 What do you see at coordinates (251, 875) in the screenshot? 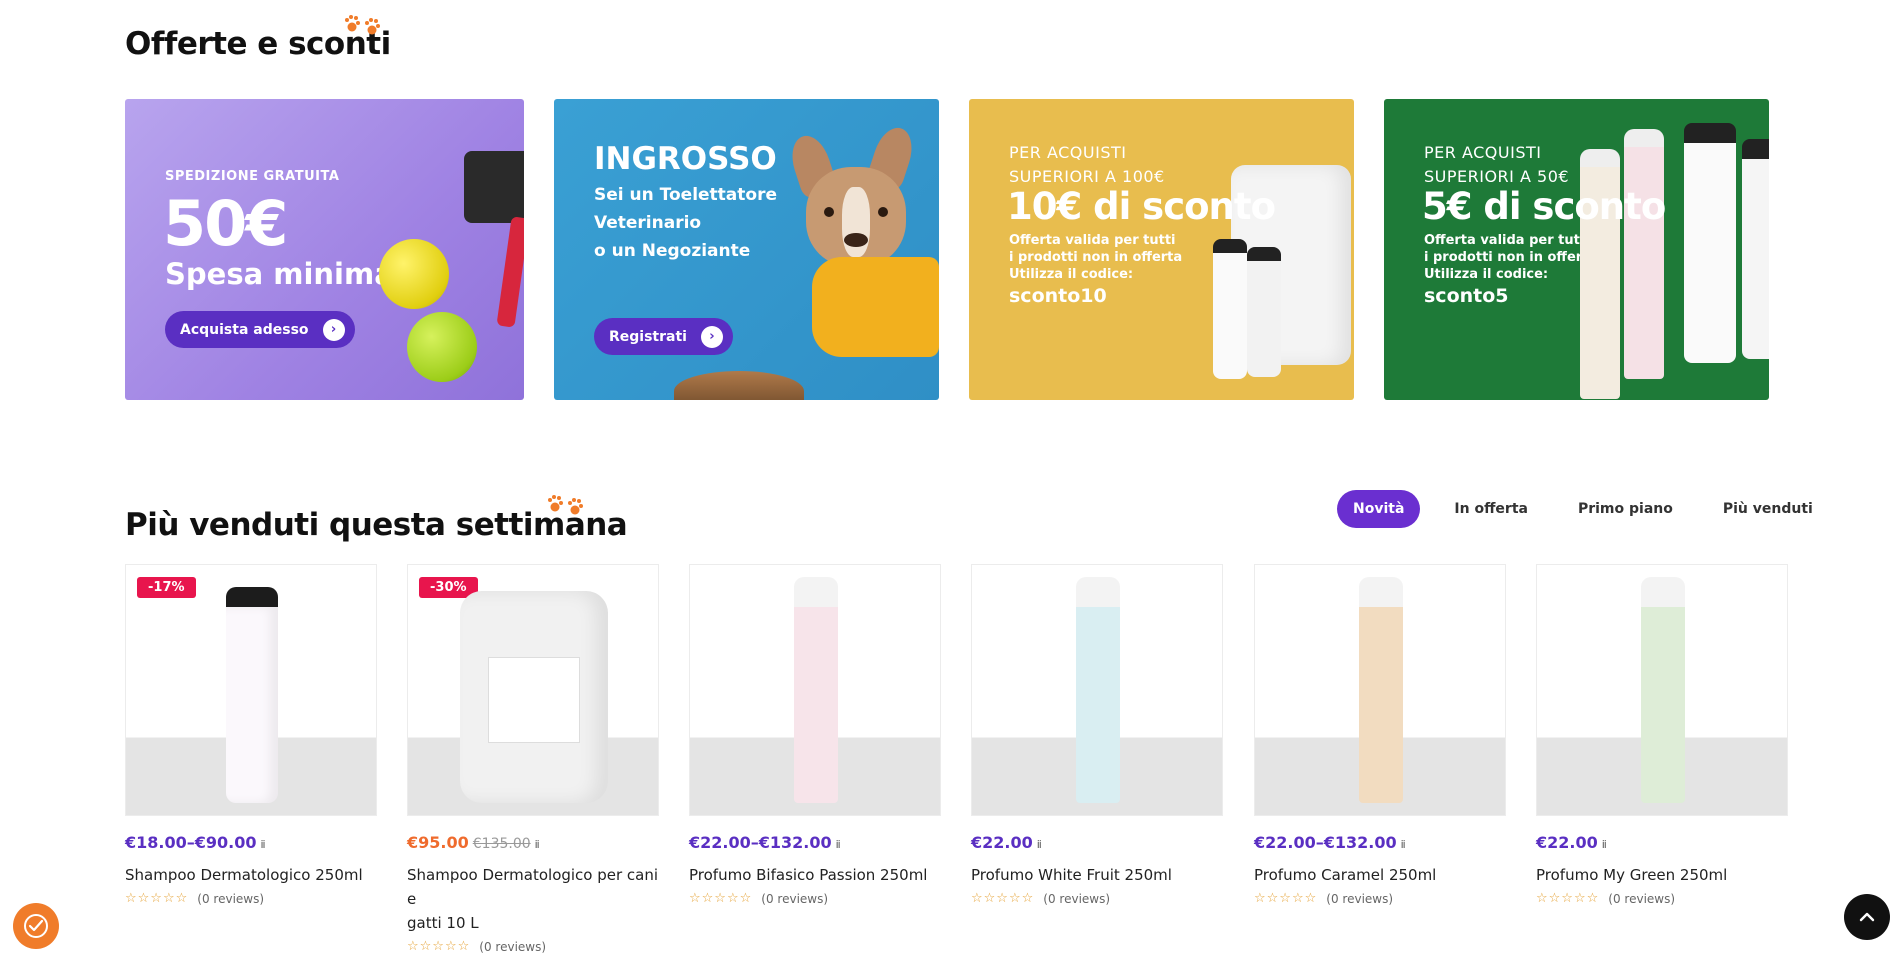
I see `product-name: Shampoo Dermatologico 250ml` at bounding box center [251, 875].